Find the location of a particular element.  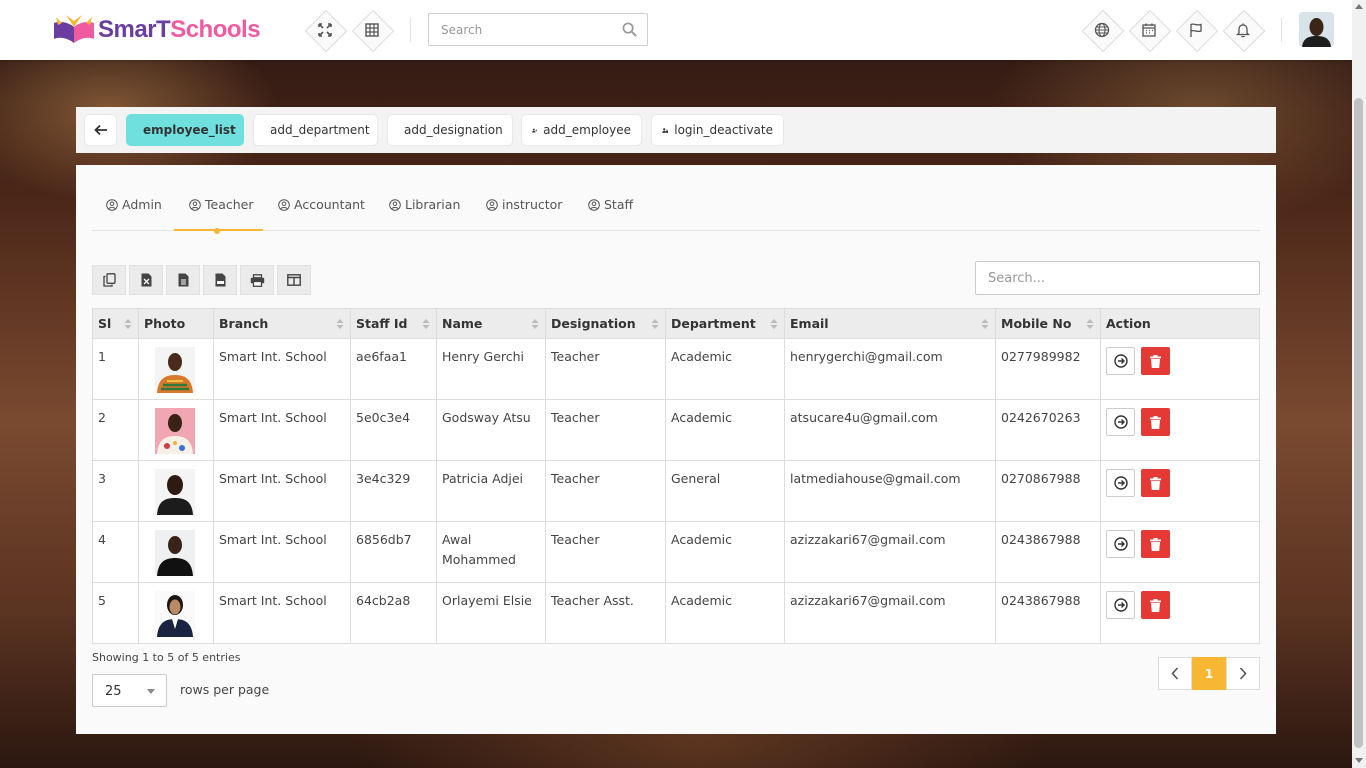

bell-icon is located at coordinates (1243, 30).